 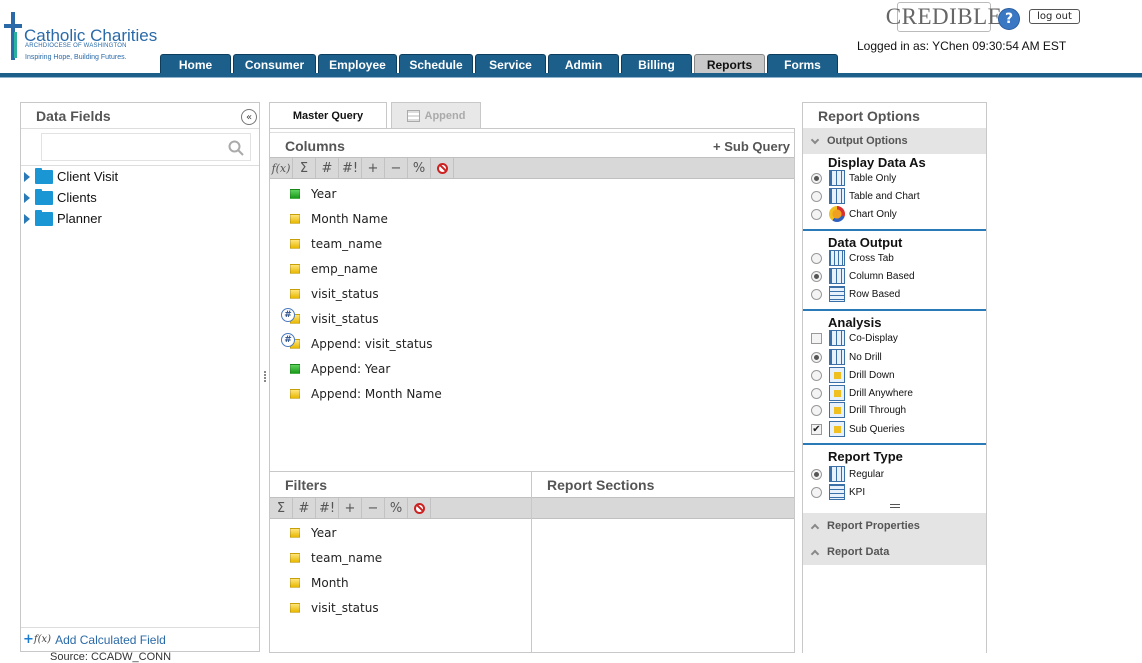 What do you see at coordinates (532, 293) in the screenshot?
I see `column-item: visit_status` at bounding box center [532, 293].